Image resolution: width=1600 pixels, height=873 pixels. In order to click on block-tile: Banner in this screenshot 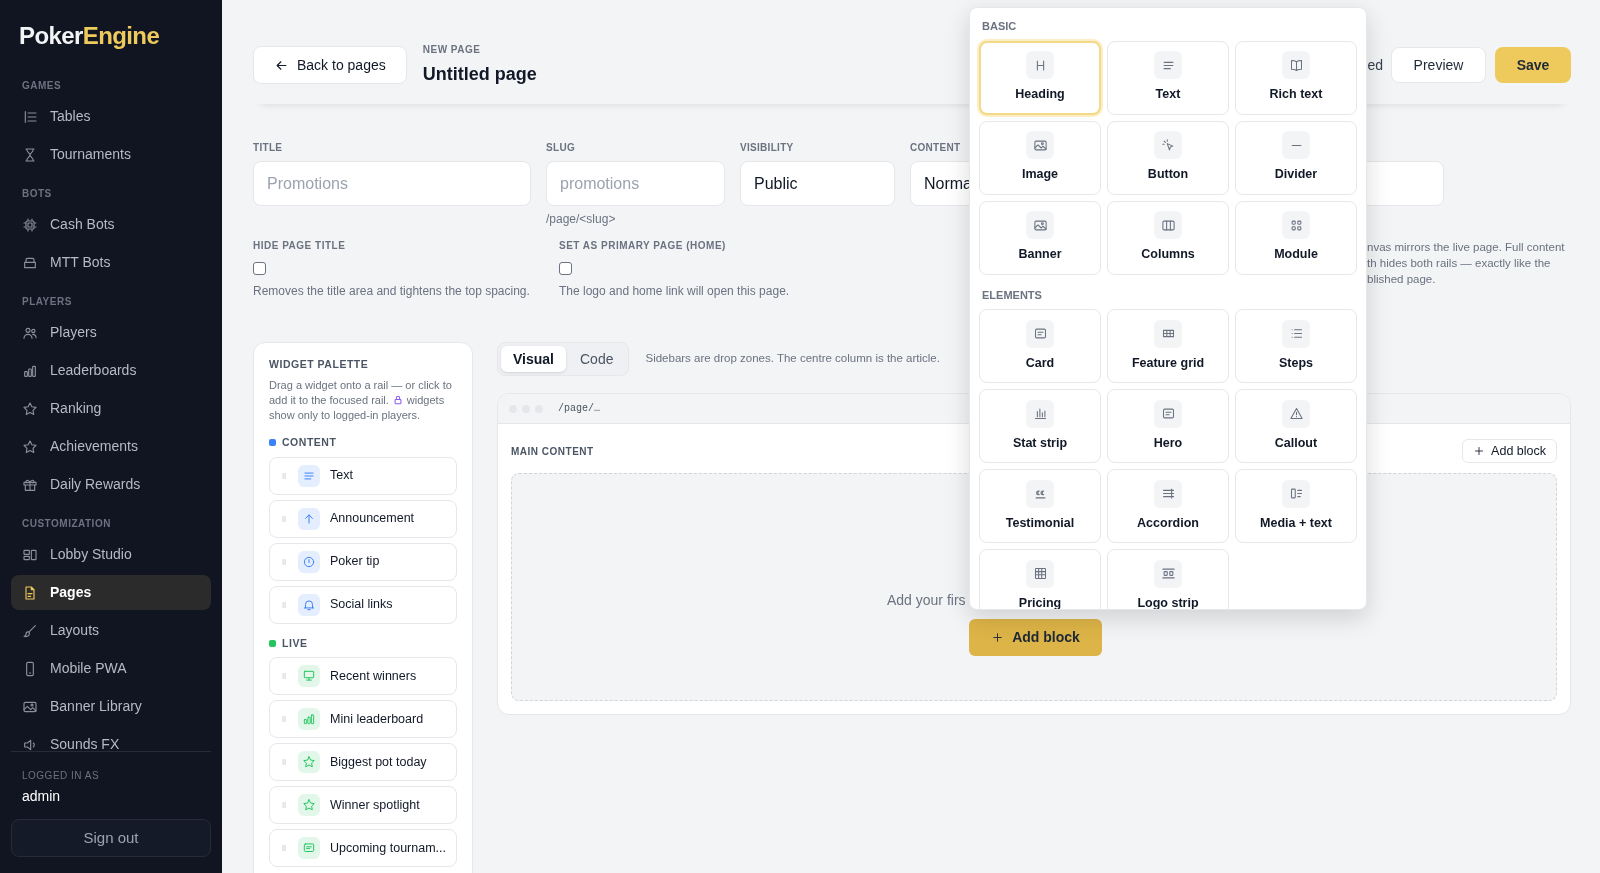, I will do `click(1040, 237)`.